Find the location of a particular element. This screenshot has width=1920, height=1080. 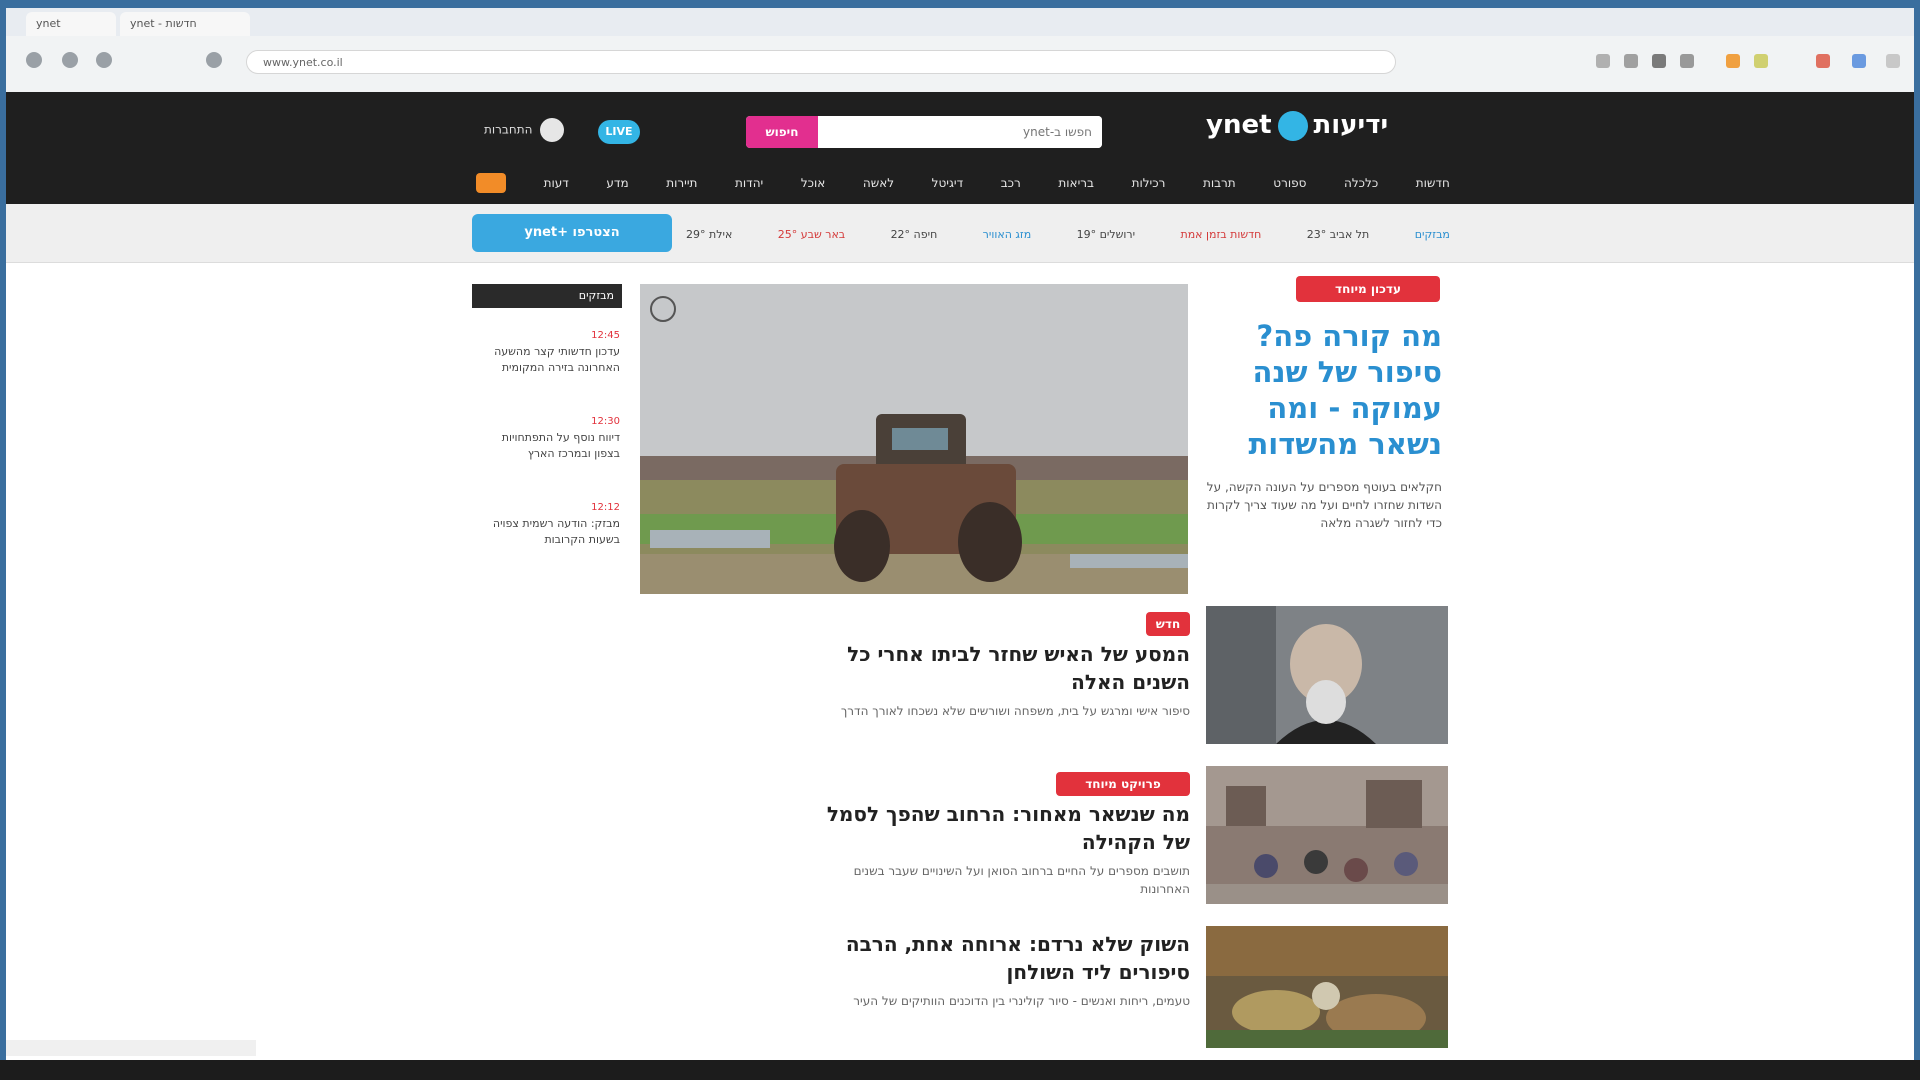

nav-item: מדע is located at coordinates (617, 183).